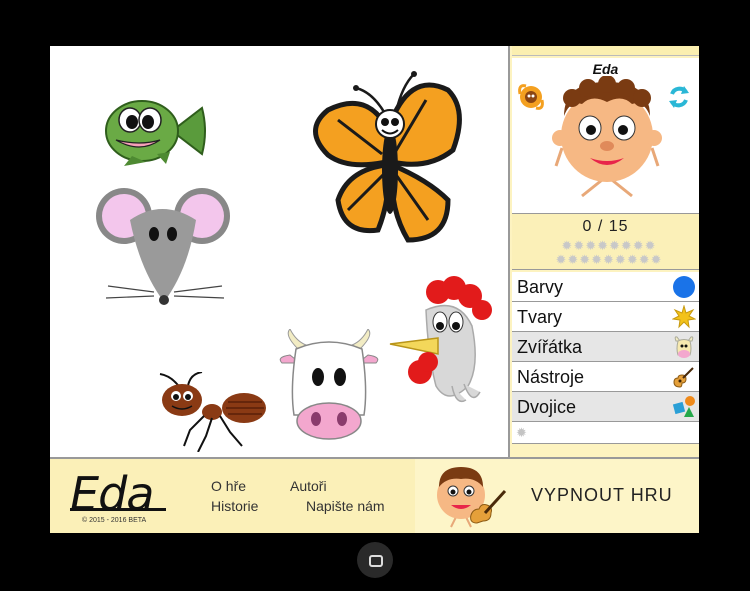 This screenshot has width=750, height=591. What do you see at coordinates (605, 317) in the screenshot?
I see `menu-item-tvary: Tvary` at bounding box center [605, 317].